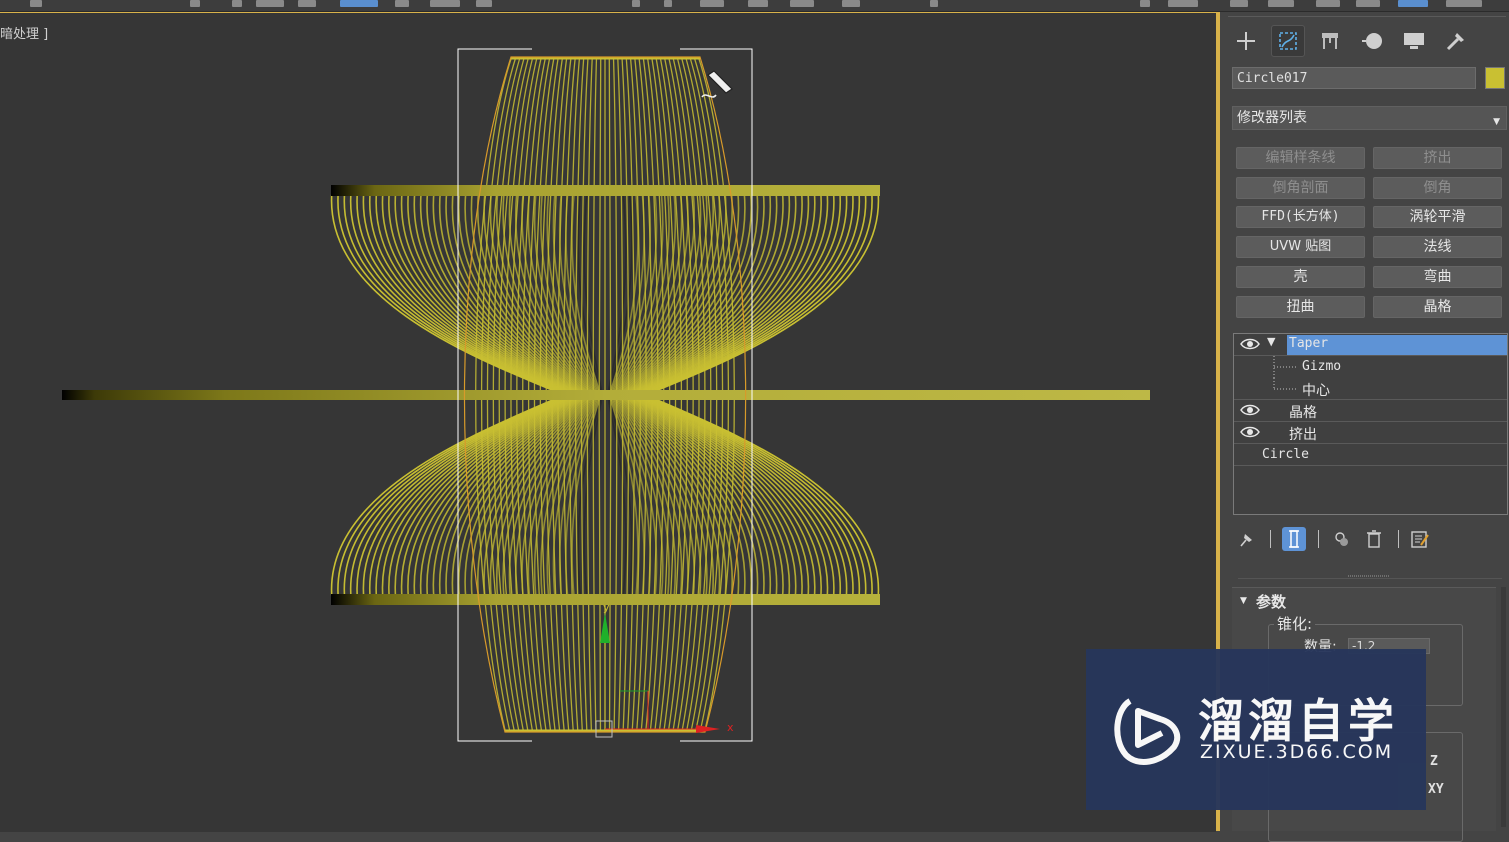 The width and height of the screenshot is (1509, 842). I want to click on shell-button: 壳, so click(1300, 277).